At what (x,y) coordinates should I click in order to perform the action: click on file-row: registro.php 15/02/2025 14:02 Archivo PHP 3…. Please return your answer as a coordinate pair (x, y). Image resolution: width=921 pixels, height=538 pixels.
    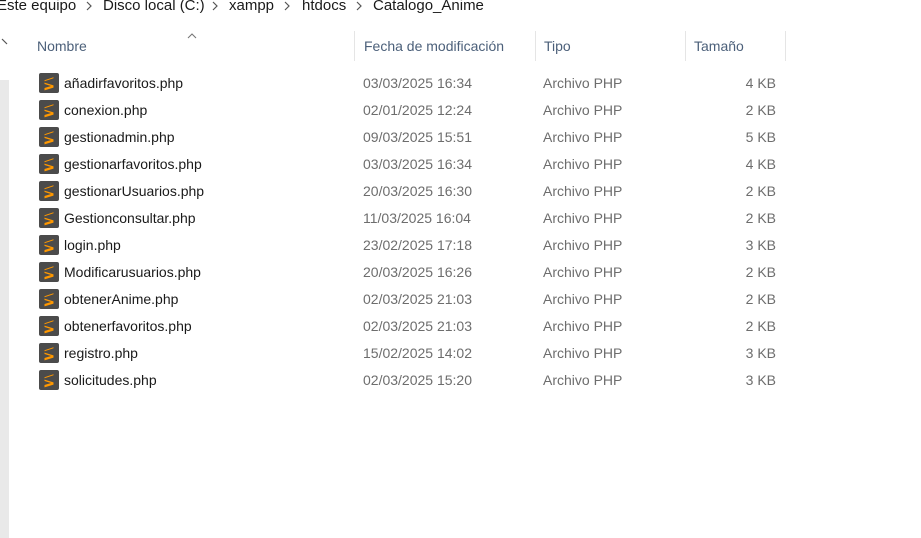
    Looking at the image, I should click on (410, 353).